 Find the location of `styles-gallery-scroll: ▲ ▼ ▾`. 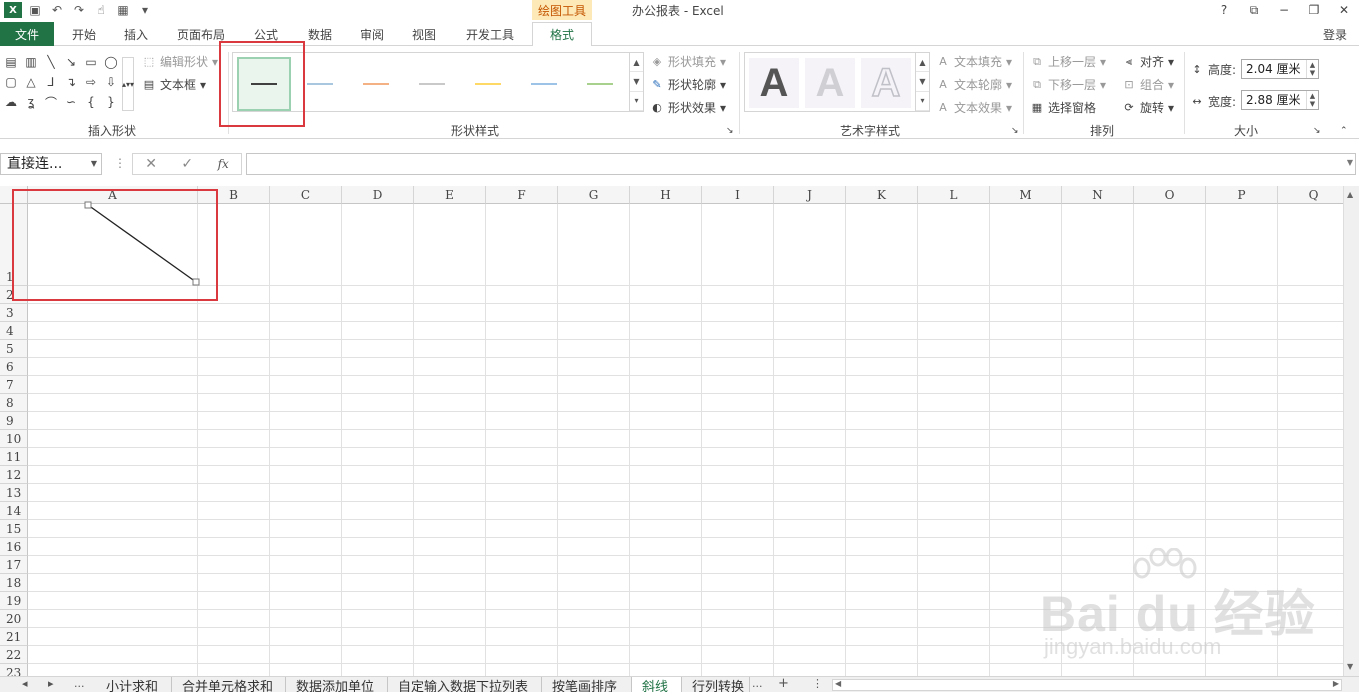

styles-gallery-scroll: ▲ ▼ ▾ is located at coordinates (636, 82).